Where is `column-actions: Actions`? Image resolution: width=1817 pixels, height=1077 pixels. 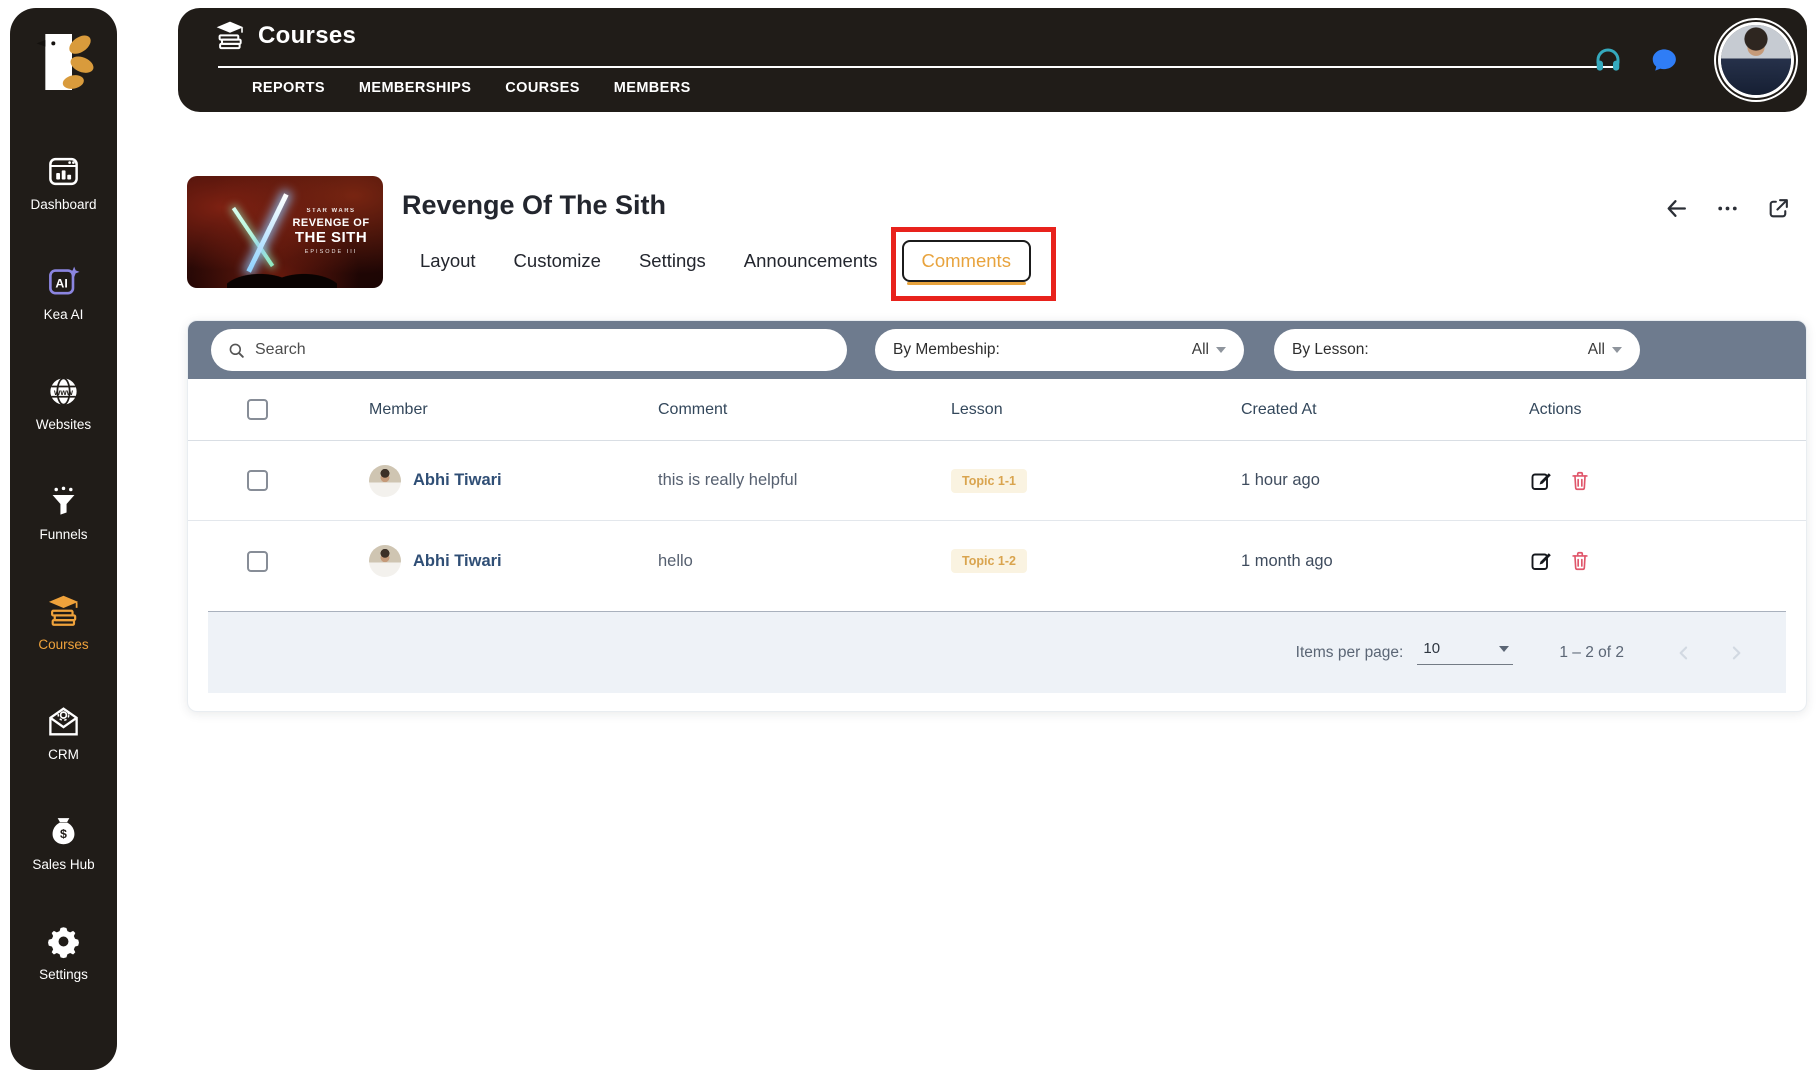
column-actions: Actions is located at coordinates (1555, 409).